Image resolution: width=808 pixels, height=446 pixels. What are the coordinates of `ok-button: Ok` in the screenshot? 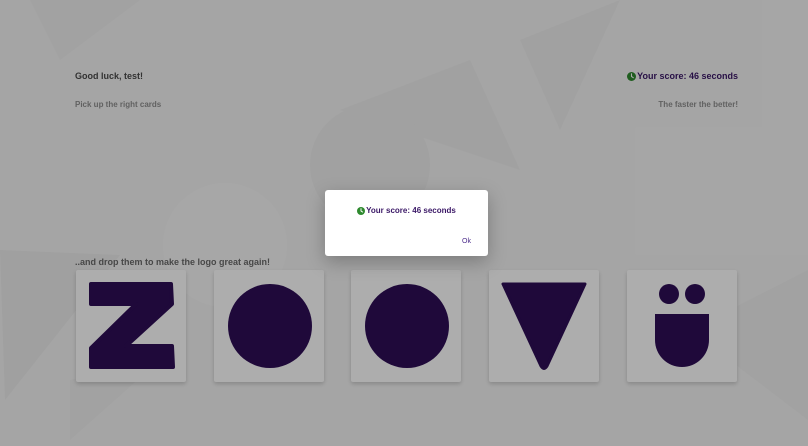 It's located at (466, 241).